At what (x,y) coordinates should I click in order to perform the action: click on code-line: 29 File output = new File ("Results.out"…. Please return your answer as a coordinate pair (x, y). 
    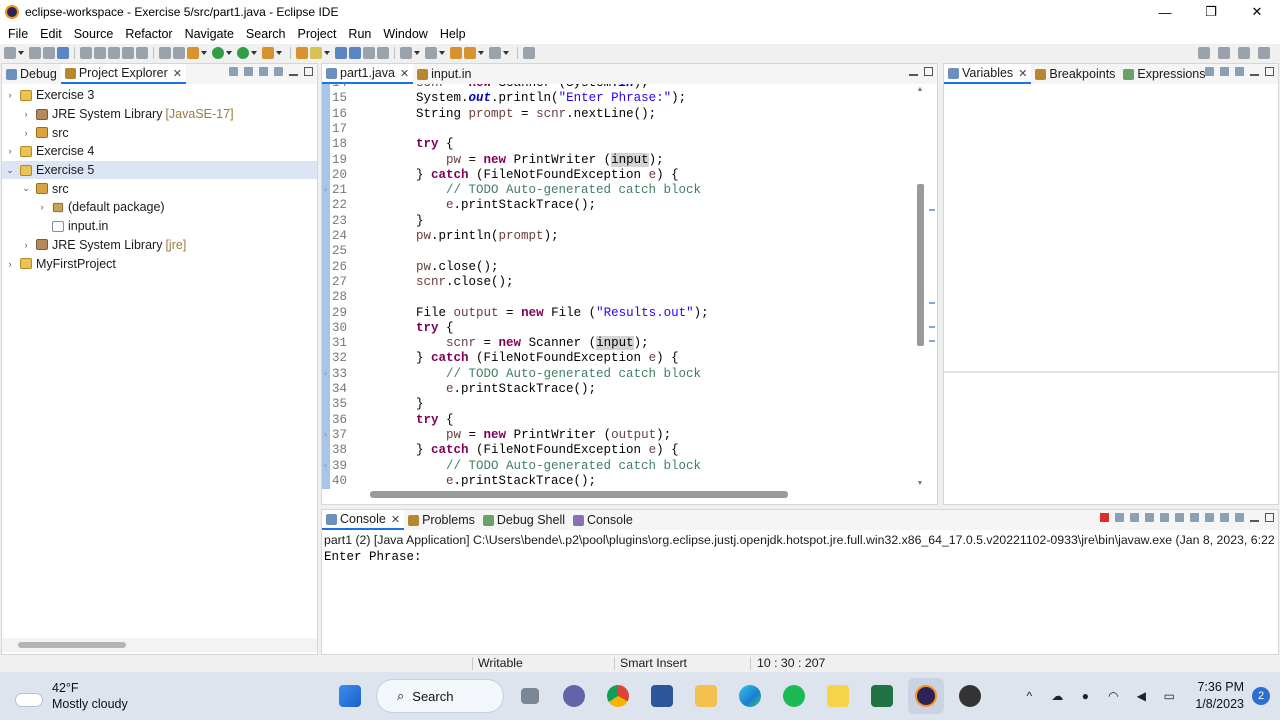
    Looking at the image, I should click on (622, 313).